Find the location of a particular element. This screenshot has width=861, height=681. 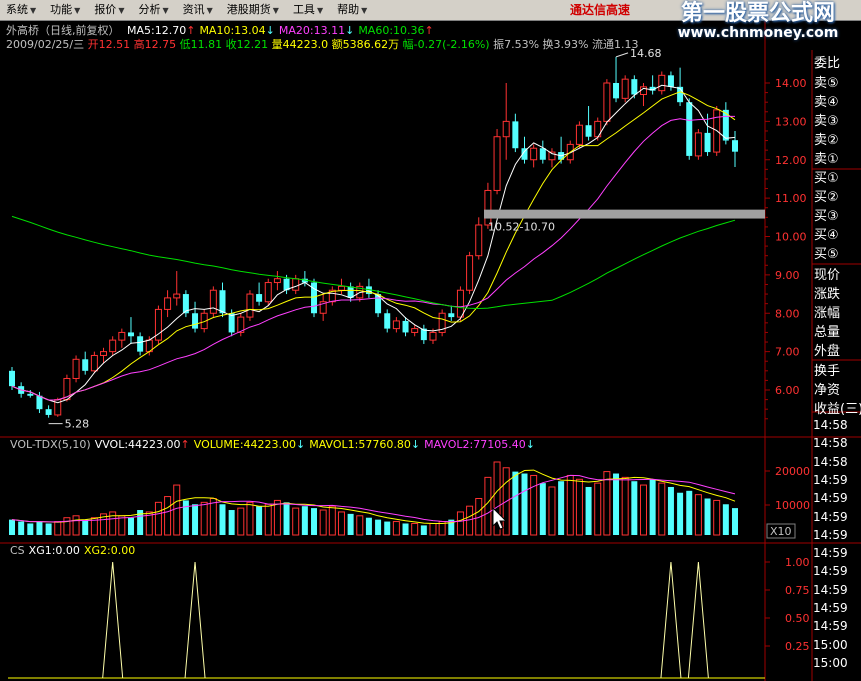

bar-low: 低11.81 is located at coordinates (201, 44).